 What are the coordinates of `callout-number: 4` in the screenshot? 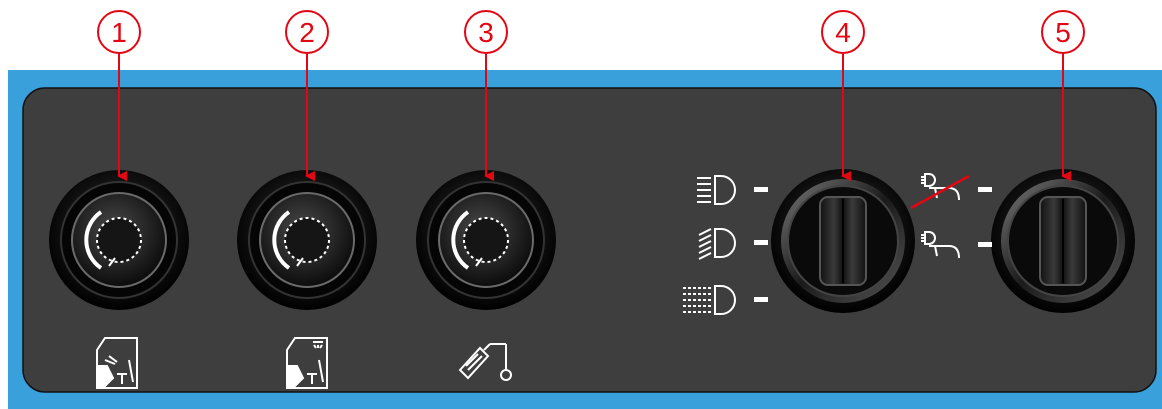 It's located at (843, 32).